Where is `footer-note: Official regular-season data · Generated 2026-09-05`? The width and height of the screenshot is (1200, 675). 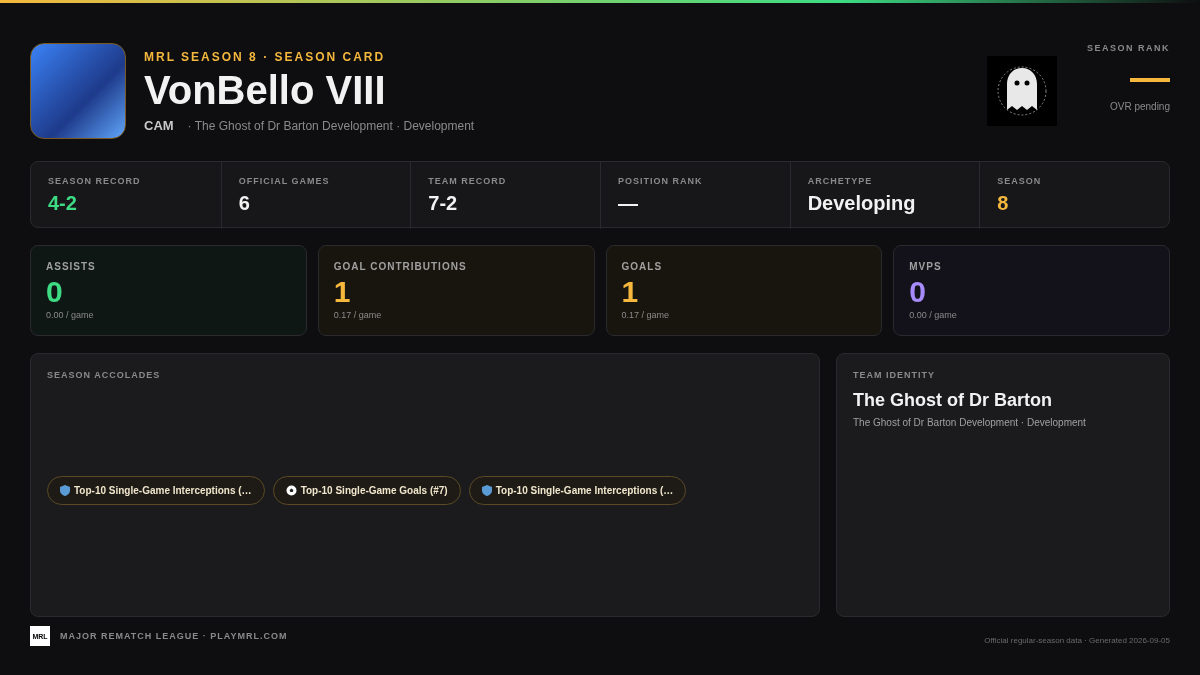 footer-note: Official regular-season data · Generated 2026-09-05 is located at coordinates (1077, 640).